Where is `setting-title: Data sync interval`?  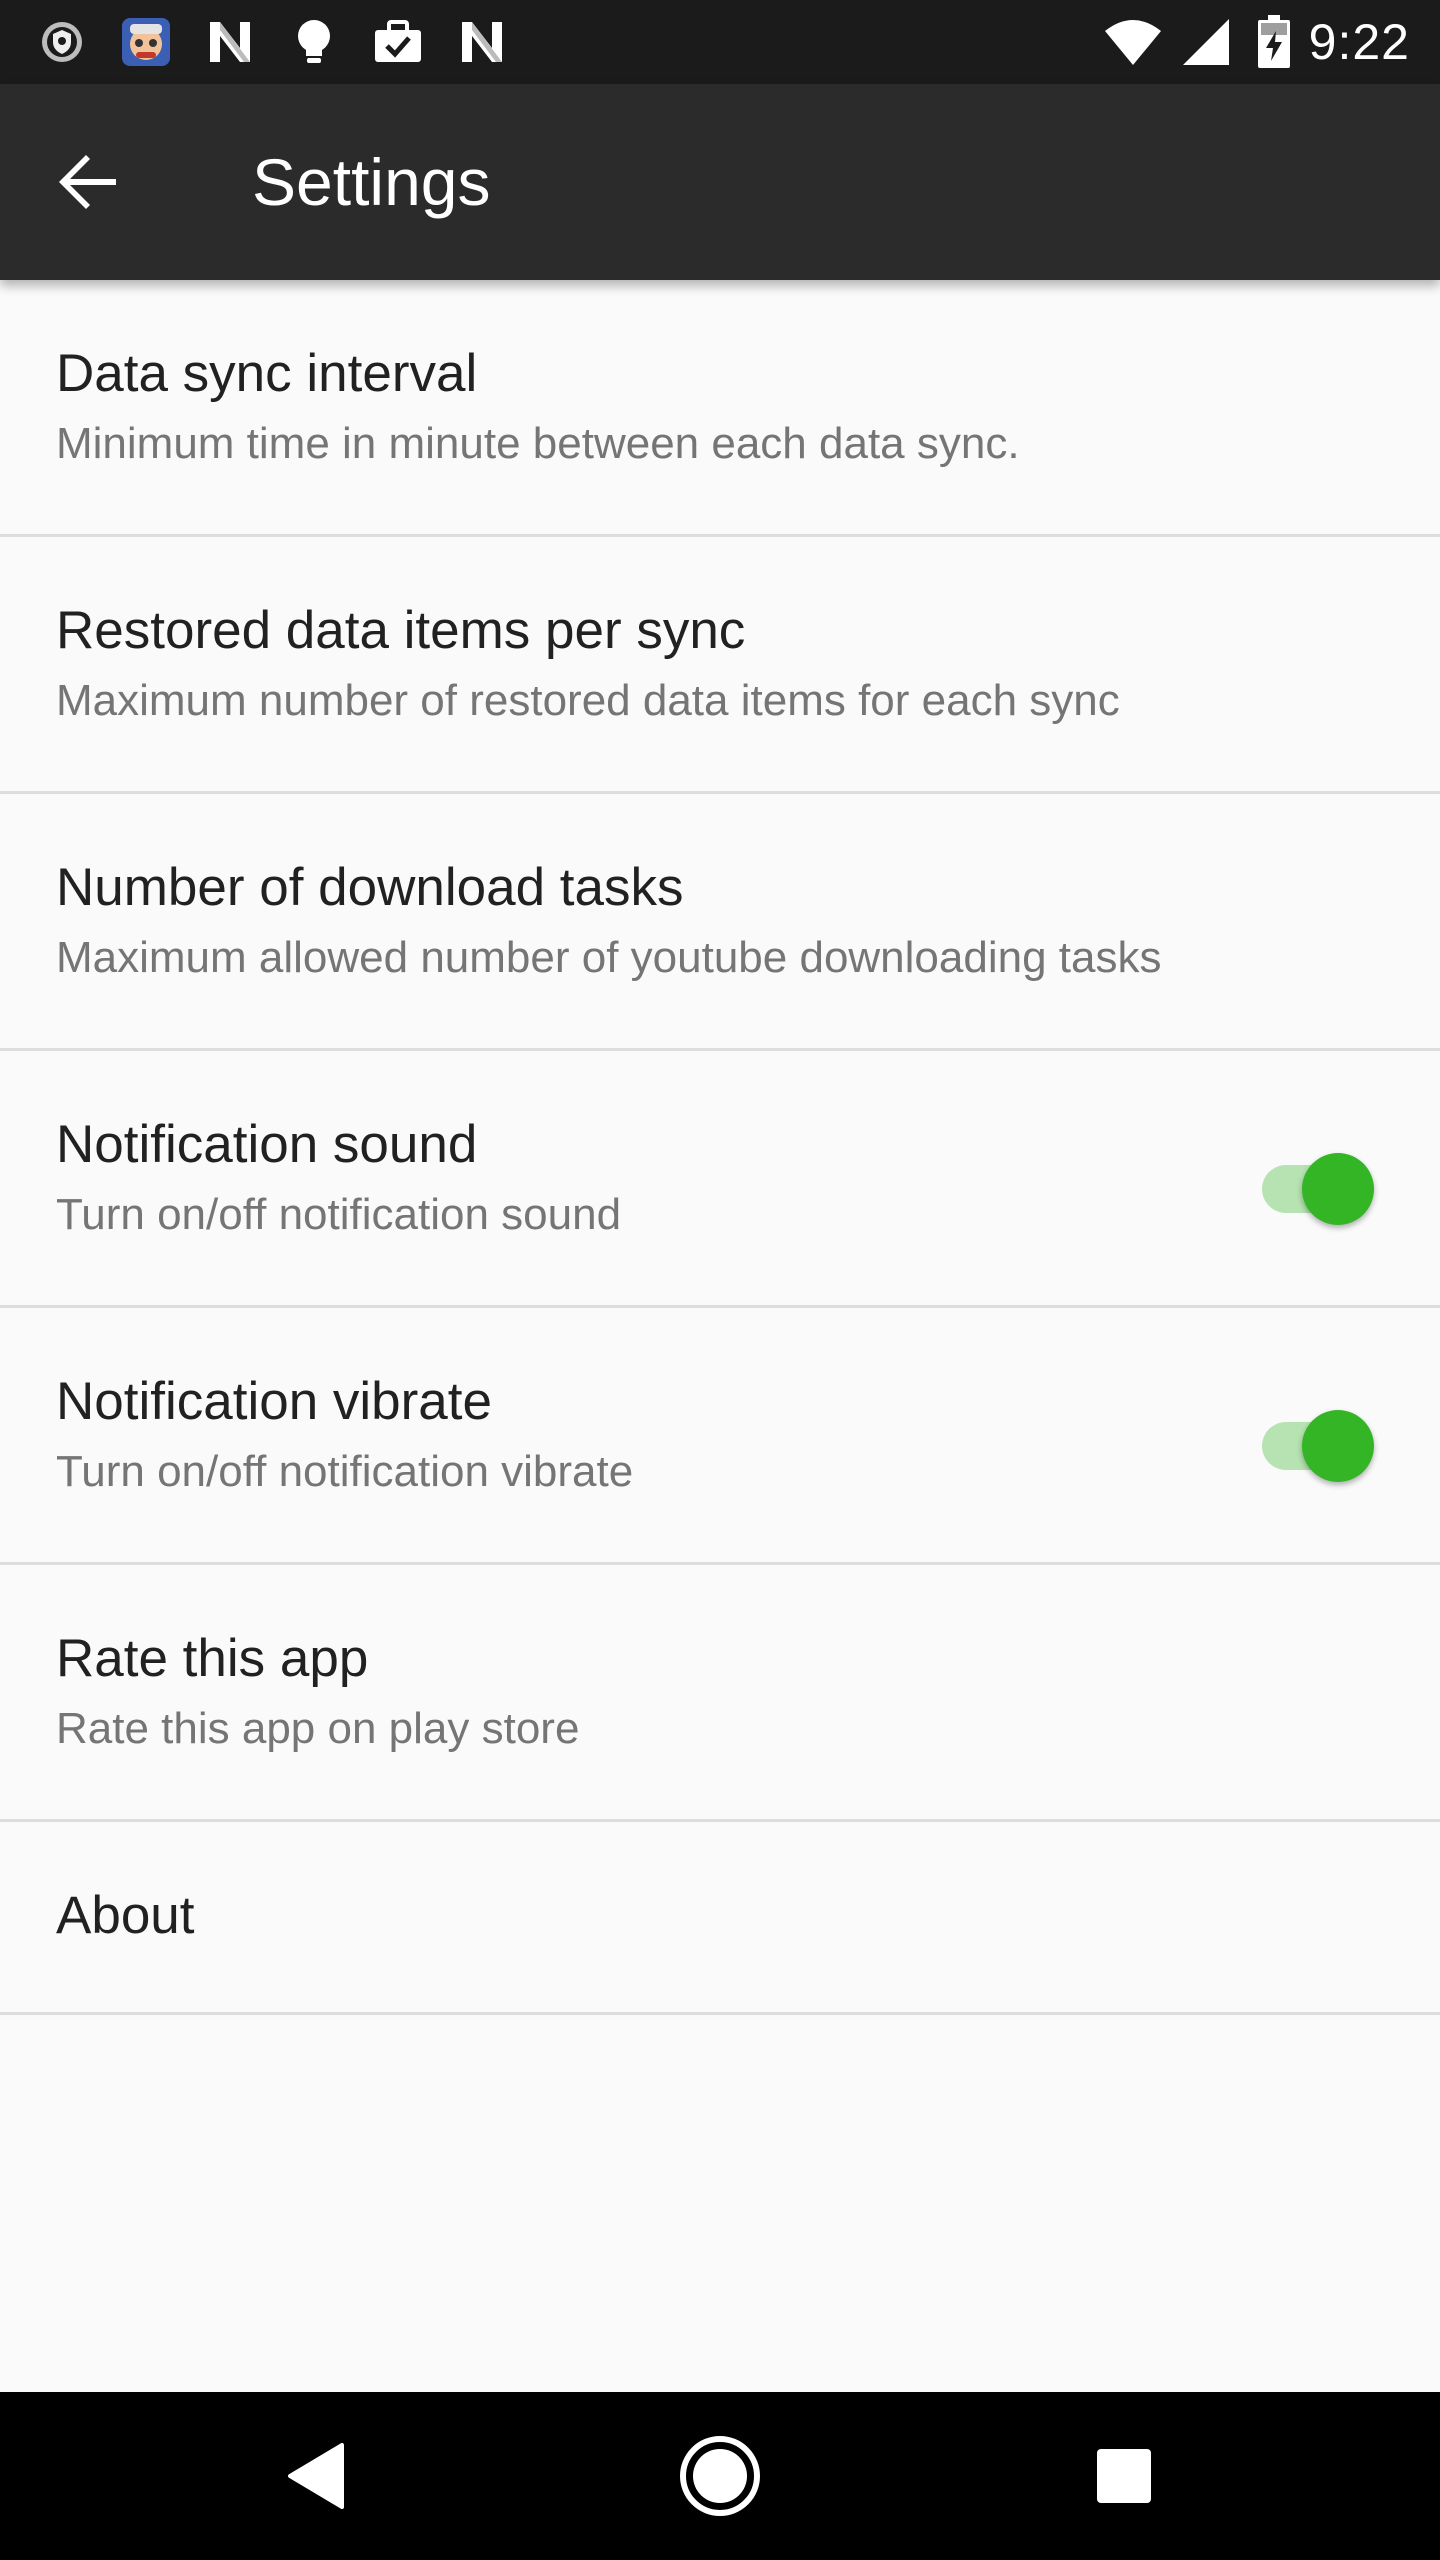
setting-title: Data sync interval is located at coordinates (267, 373).